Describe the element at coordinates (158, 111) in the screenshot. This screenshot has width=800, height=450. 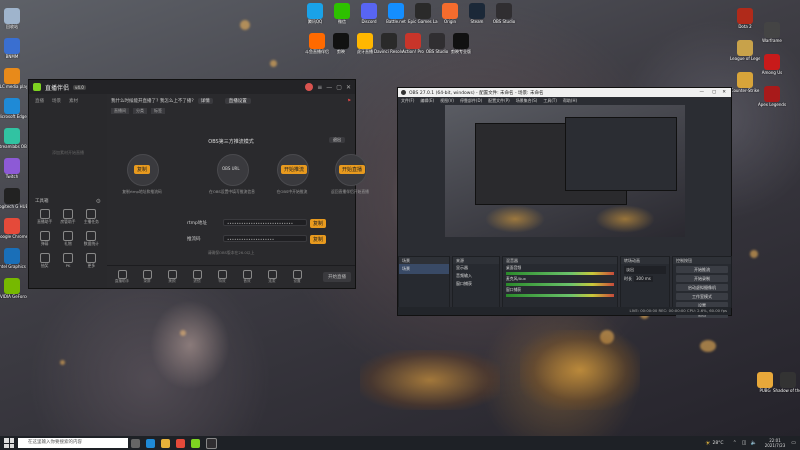
I see `sub-tab-tags: 标签` at that location.